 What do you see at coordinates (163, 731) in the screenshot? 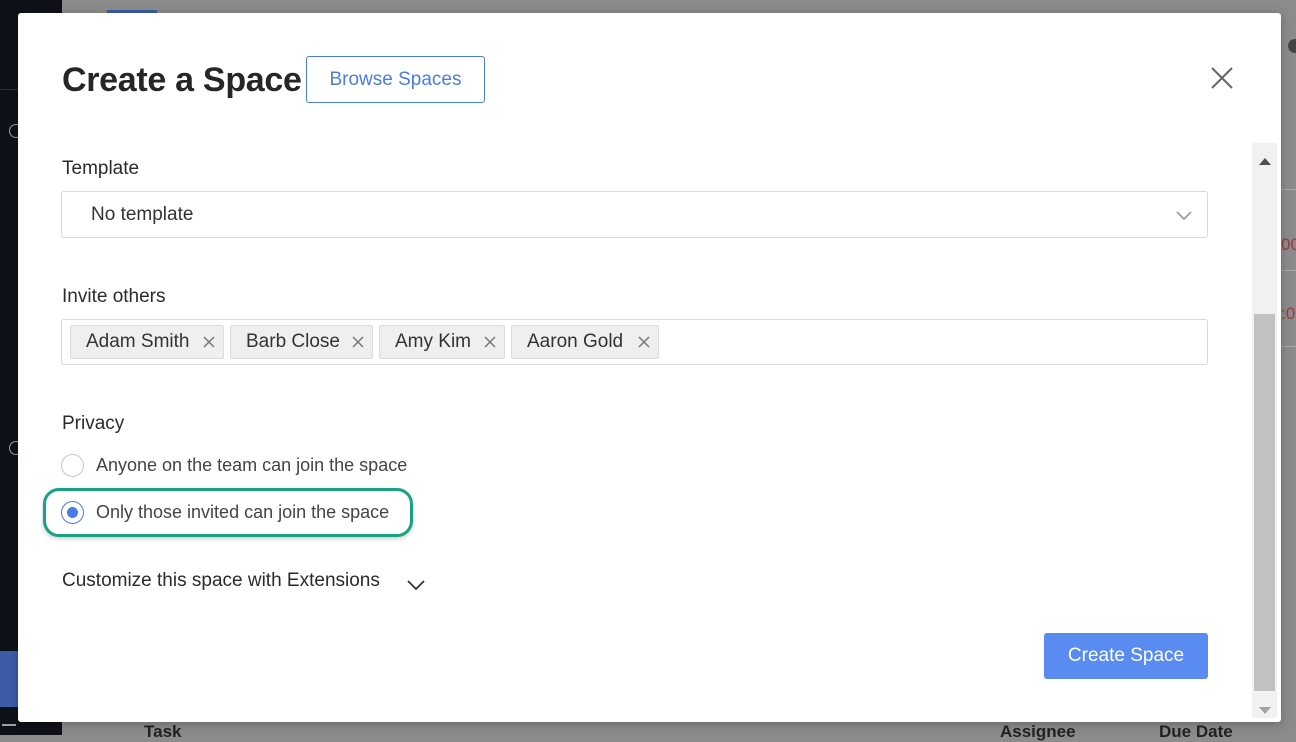
I see `column-header-task: Task` at bounding box center [163, 731].